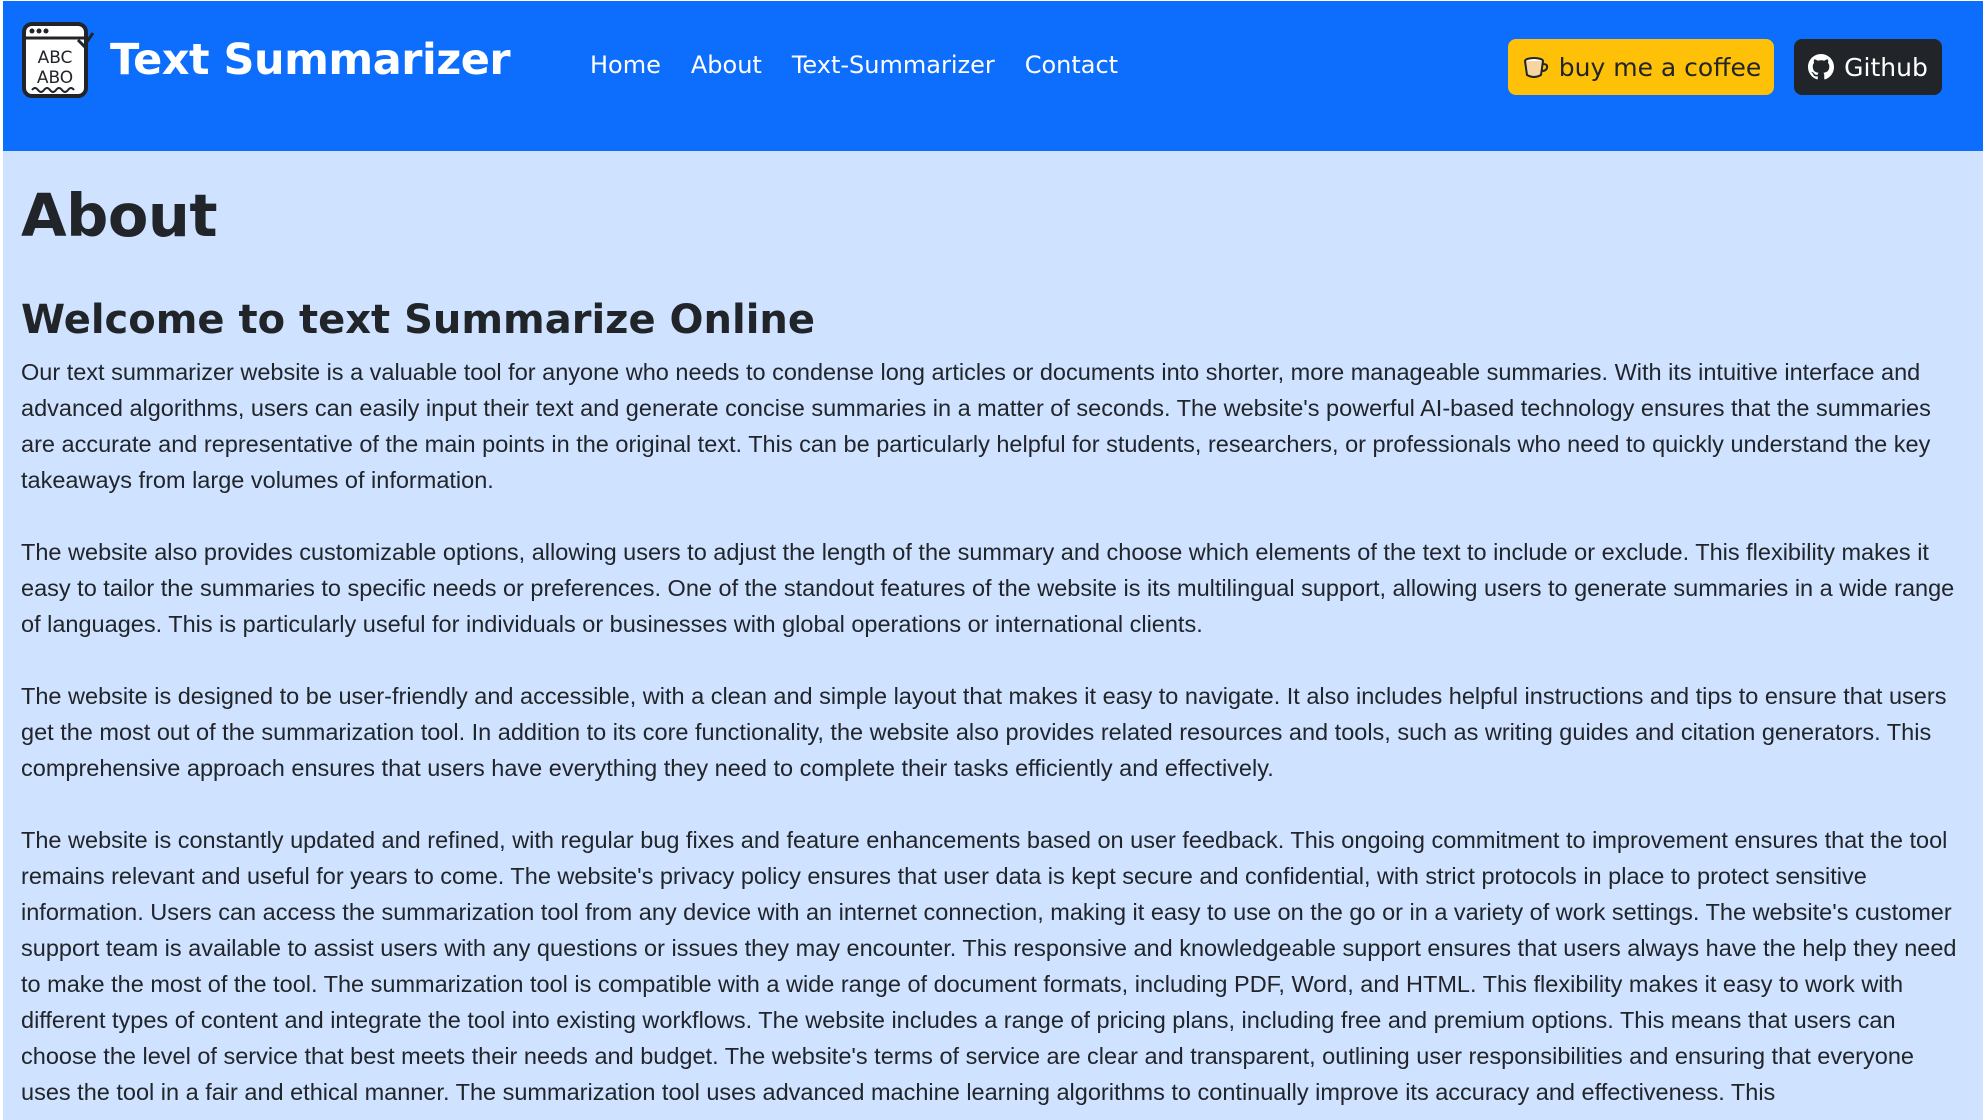 The height and width of the screenshot is (1120, 1983). I want to click on nav-link-contact: Contact, so click(1071, 65).